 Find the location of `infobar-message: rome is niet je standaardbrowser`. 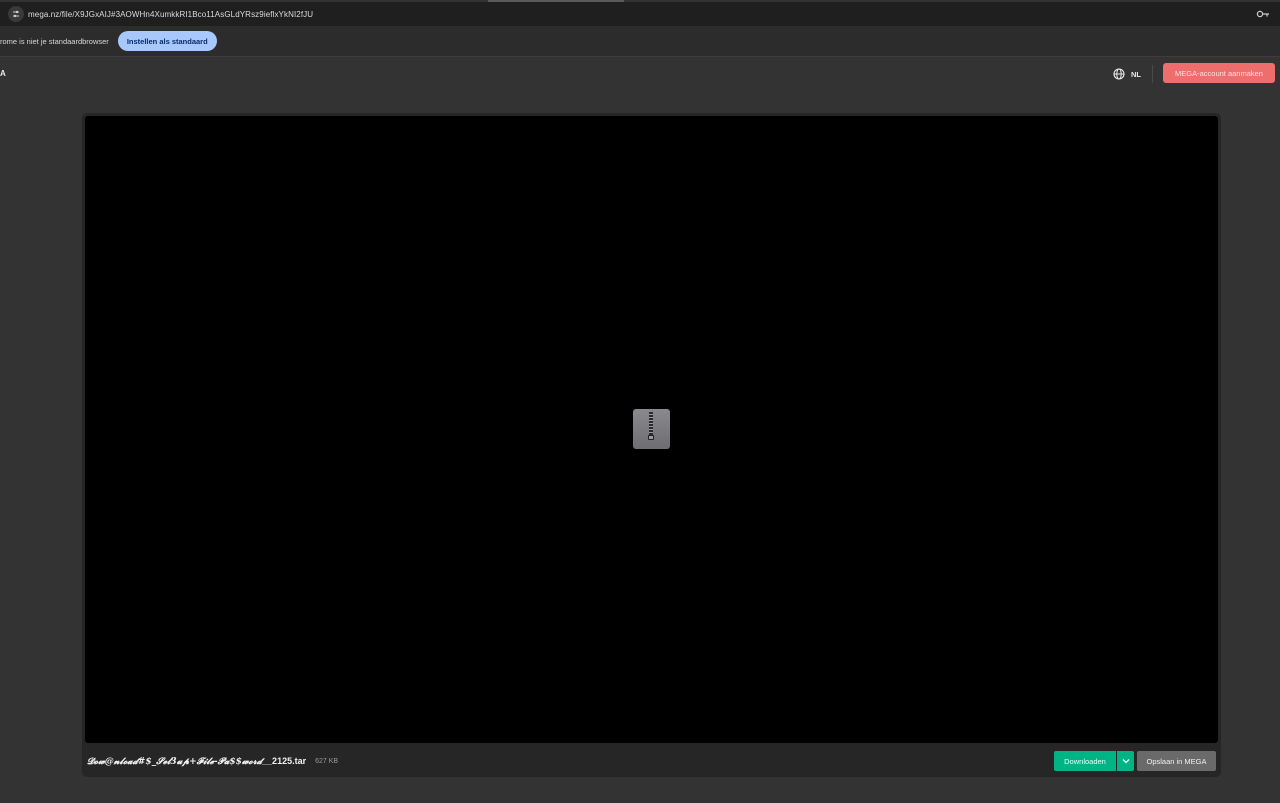

infobar-message: rome is niet je standaardbrowser is located at coordinates (54, 41).